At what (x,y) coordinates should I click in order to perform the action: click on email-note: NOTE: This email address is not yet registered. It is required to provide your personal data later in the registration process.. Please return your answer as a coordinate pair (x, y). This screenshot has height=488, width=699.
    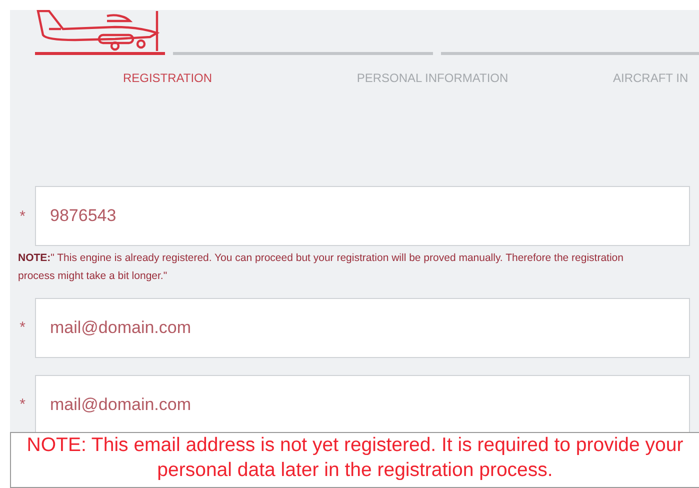
    Looking at the image, I should click on (354, 460).